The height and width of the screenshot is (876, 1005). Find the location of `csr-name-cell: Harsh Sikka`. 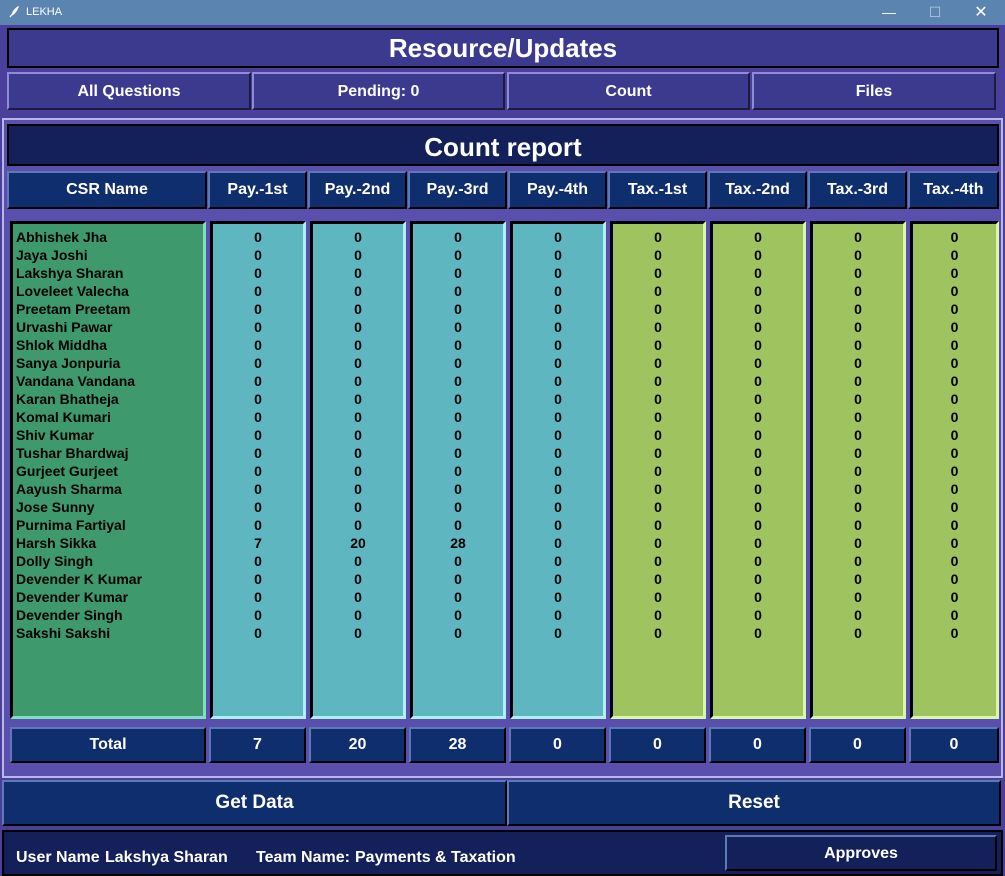

csr-name-cell: Harsh Sikka is located at coordinates (56, 543).